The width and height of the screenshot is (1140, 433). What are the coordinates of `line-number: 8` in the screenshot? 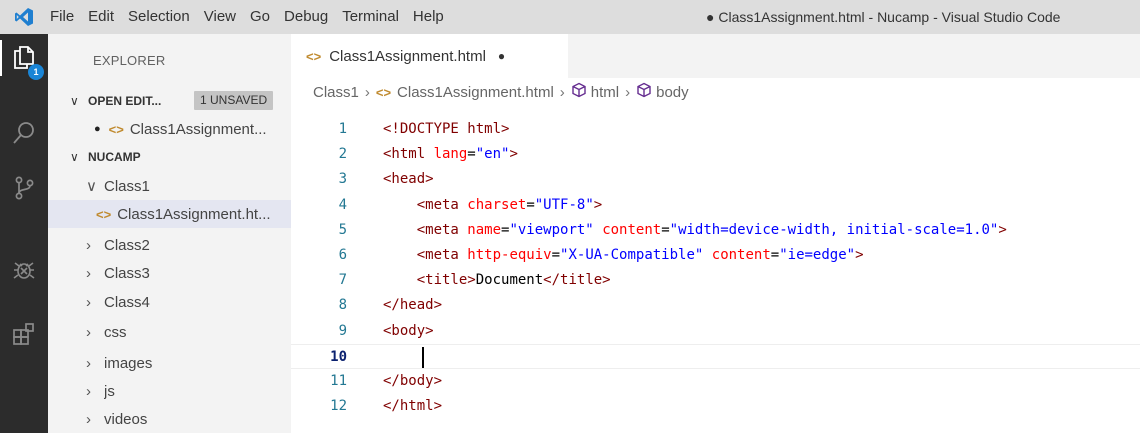 It's located at (342, 305).